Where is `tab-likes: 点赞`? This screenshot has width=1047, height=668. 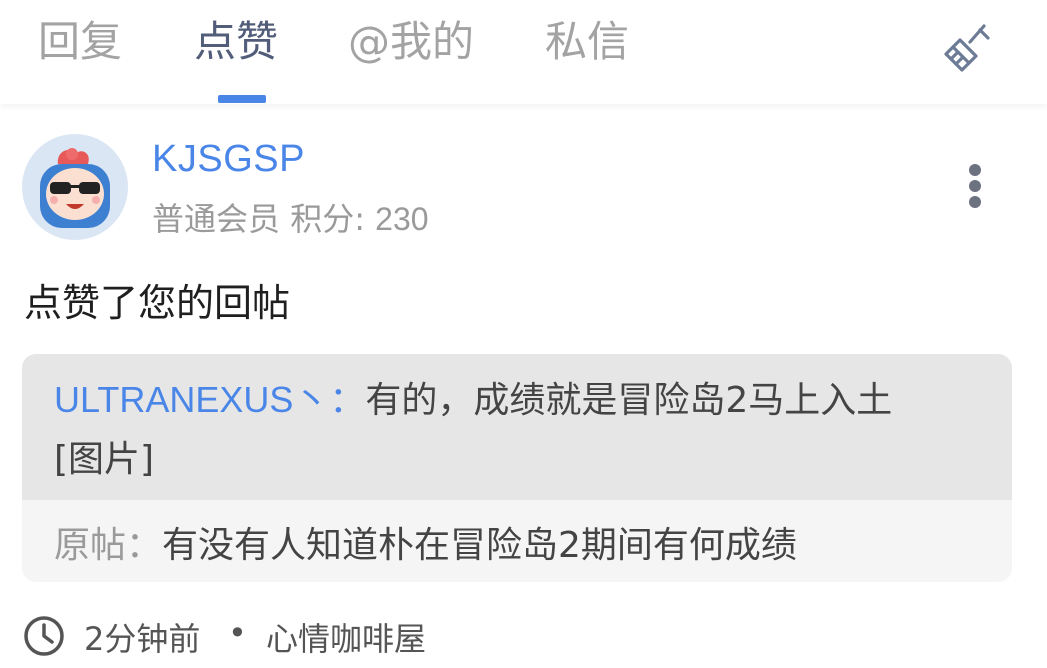 tab-likes: 点赞 is located at coordinates (236, 42).